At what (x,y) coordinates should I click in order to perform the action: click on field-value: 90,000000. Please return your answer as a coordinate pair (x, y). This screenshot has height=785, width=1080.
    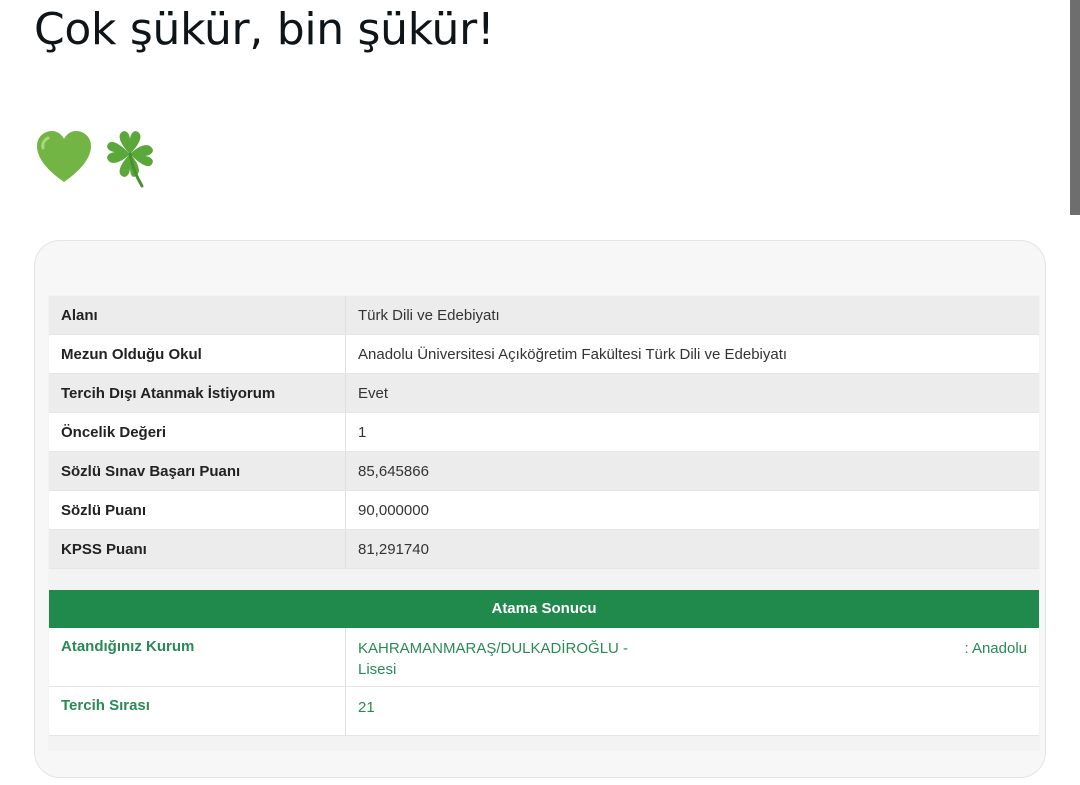
    Looking at the image, I should click on (692, 510).